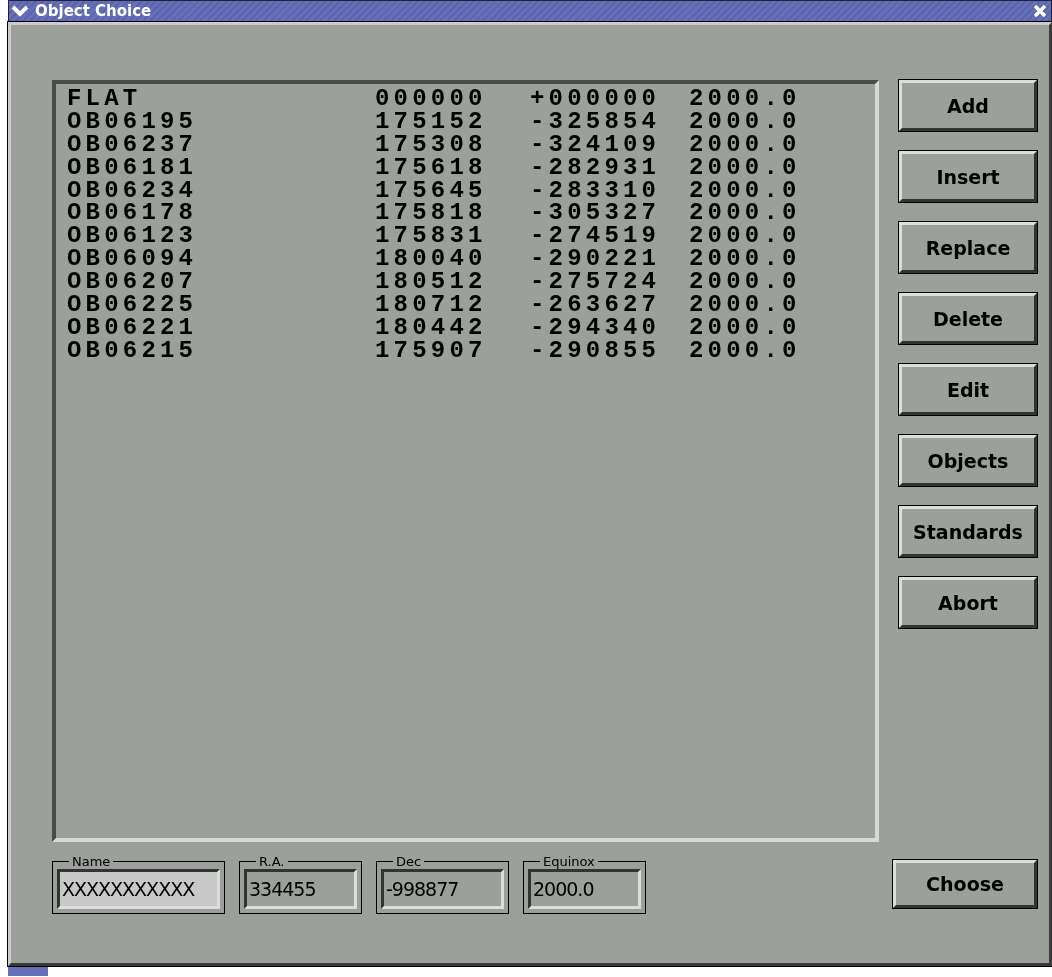 This screenshot has width=1052, height=977. I want to click on dec-value: -282931, so click(596, 168).